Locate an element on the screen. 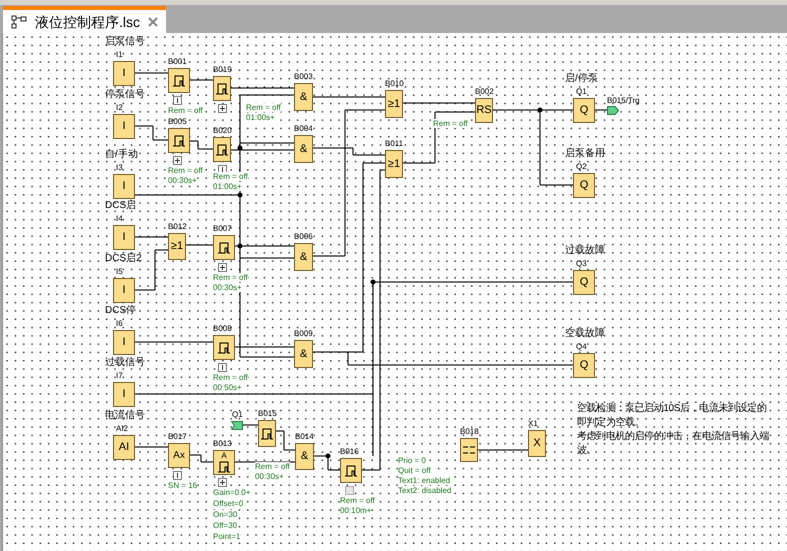 The image size is (787, 551). amplifier-block: Ax is located at coordinates (179, 455).